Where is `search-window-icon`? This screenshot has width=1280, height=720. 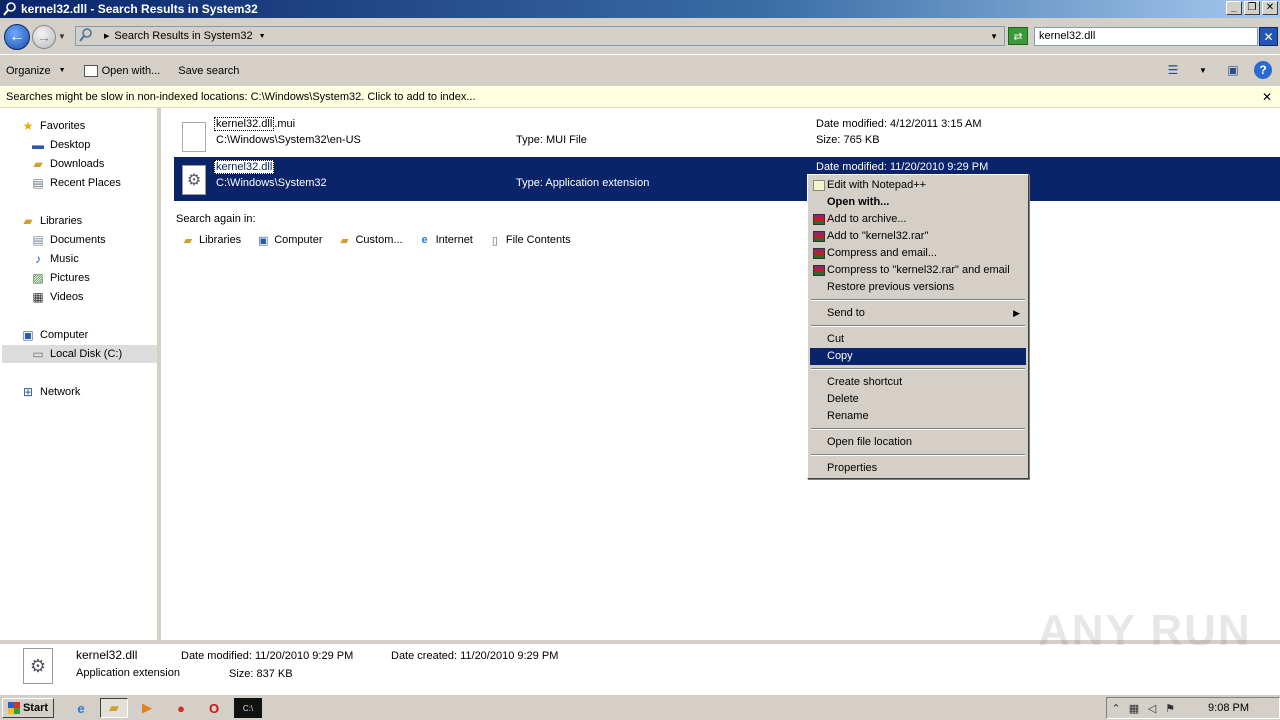 search-window-icon is located at coordinates (10, 9).